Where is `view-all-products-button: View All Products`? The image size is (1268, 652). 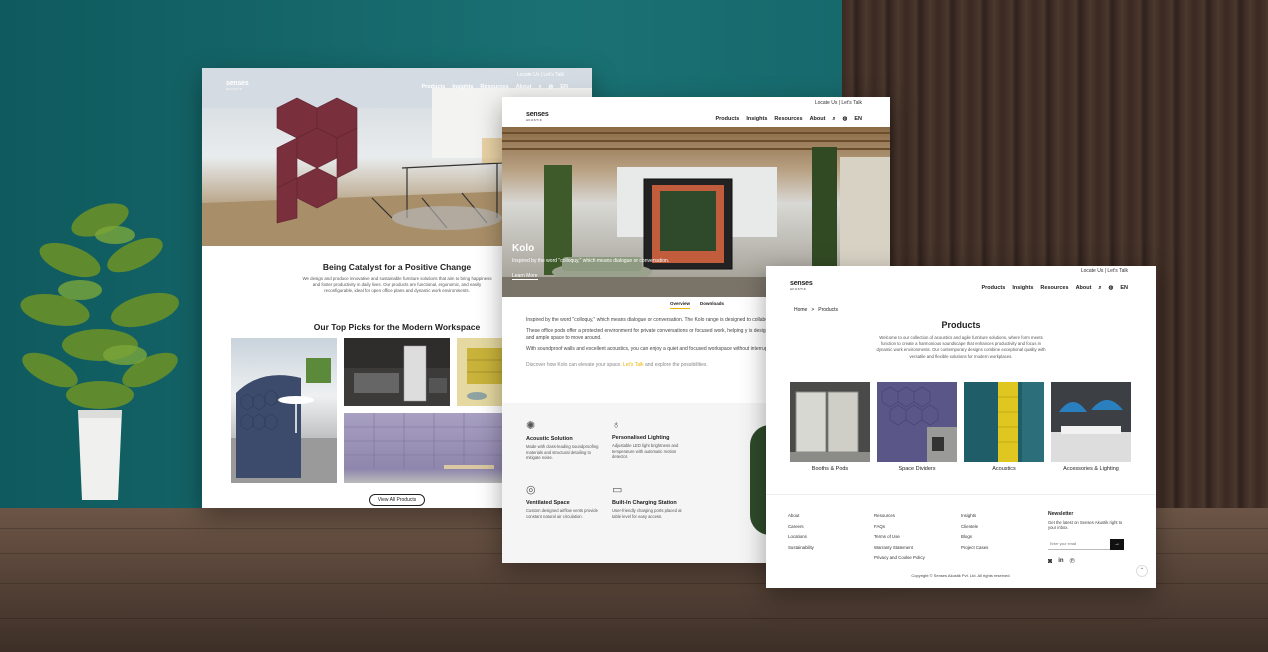 view-all-products-button: View All Products is located at coordinates (397, 500).